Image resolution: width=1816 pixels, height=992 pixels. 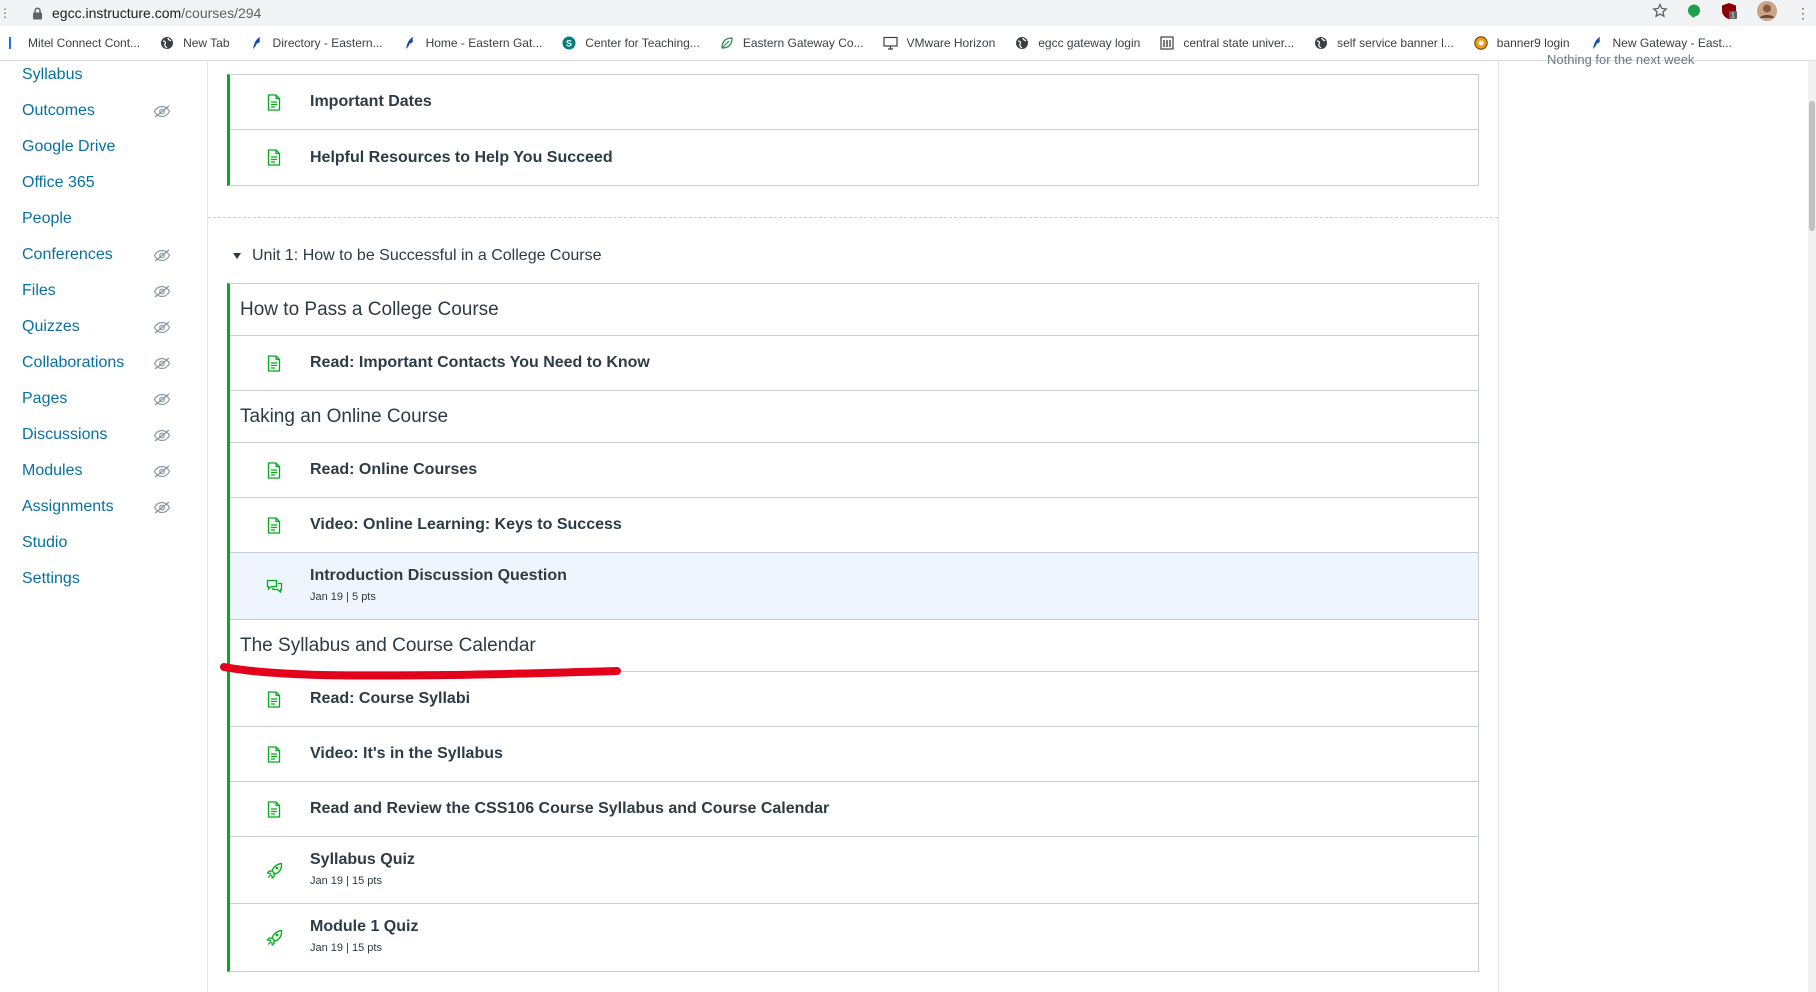 What do you see at coordinates (369, 309) in the screenshot?
I see `subheader-title: How to Pass a College Course` at bounding box center [369, 309].